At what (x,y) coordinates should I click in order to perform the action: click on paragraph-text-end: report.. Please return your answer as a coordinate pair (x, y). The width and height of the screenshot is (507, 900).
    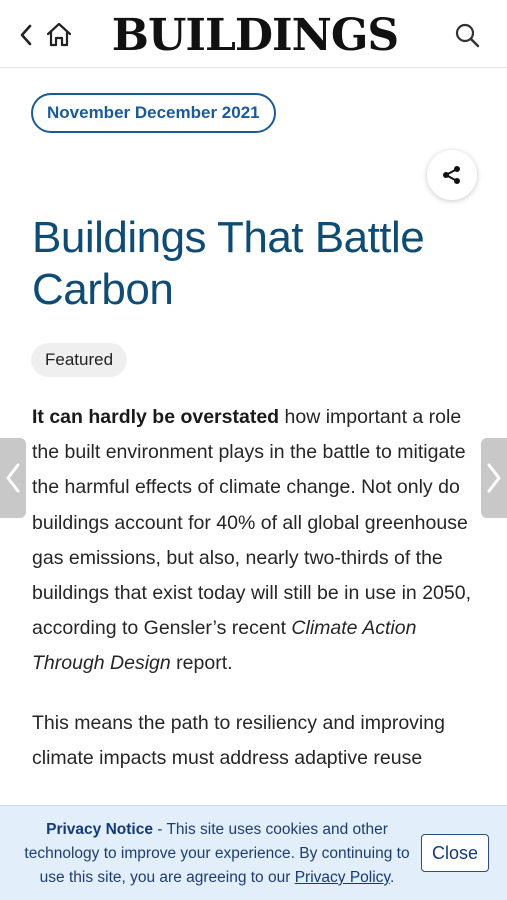
    Looking at the image, I should click on (201, 663).